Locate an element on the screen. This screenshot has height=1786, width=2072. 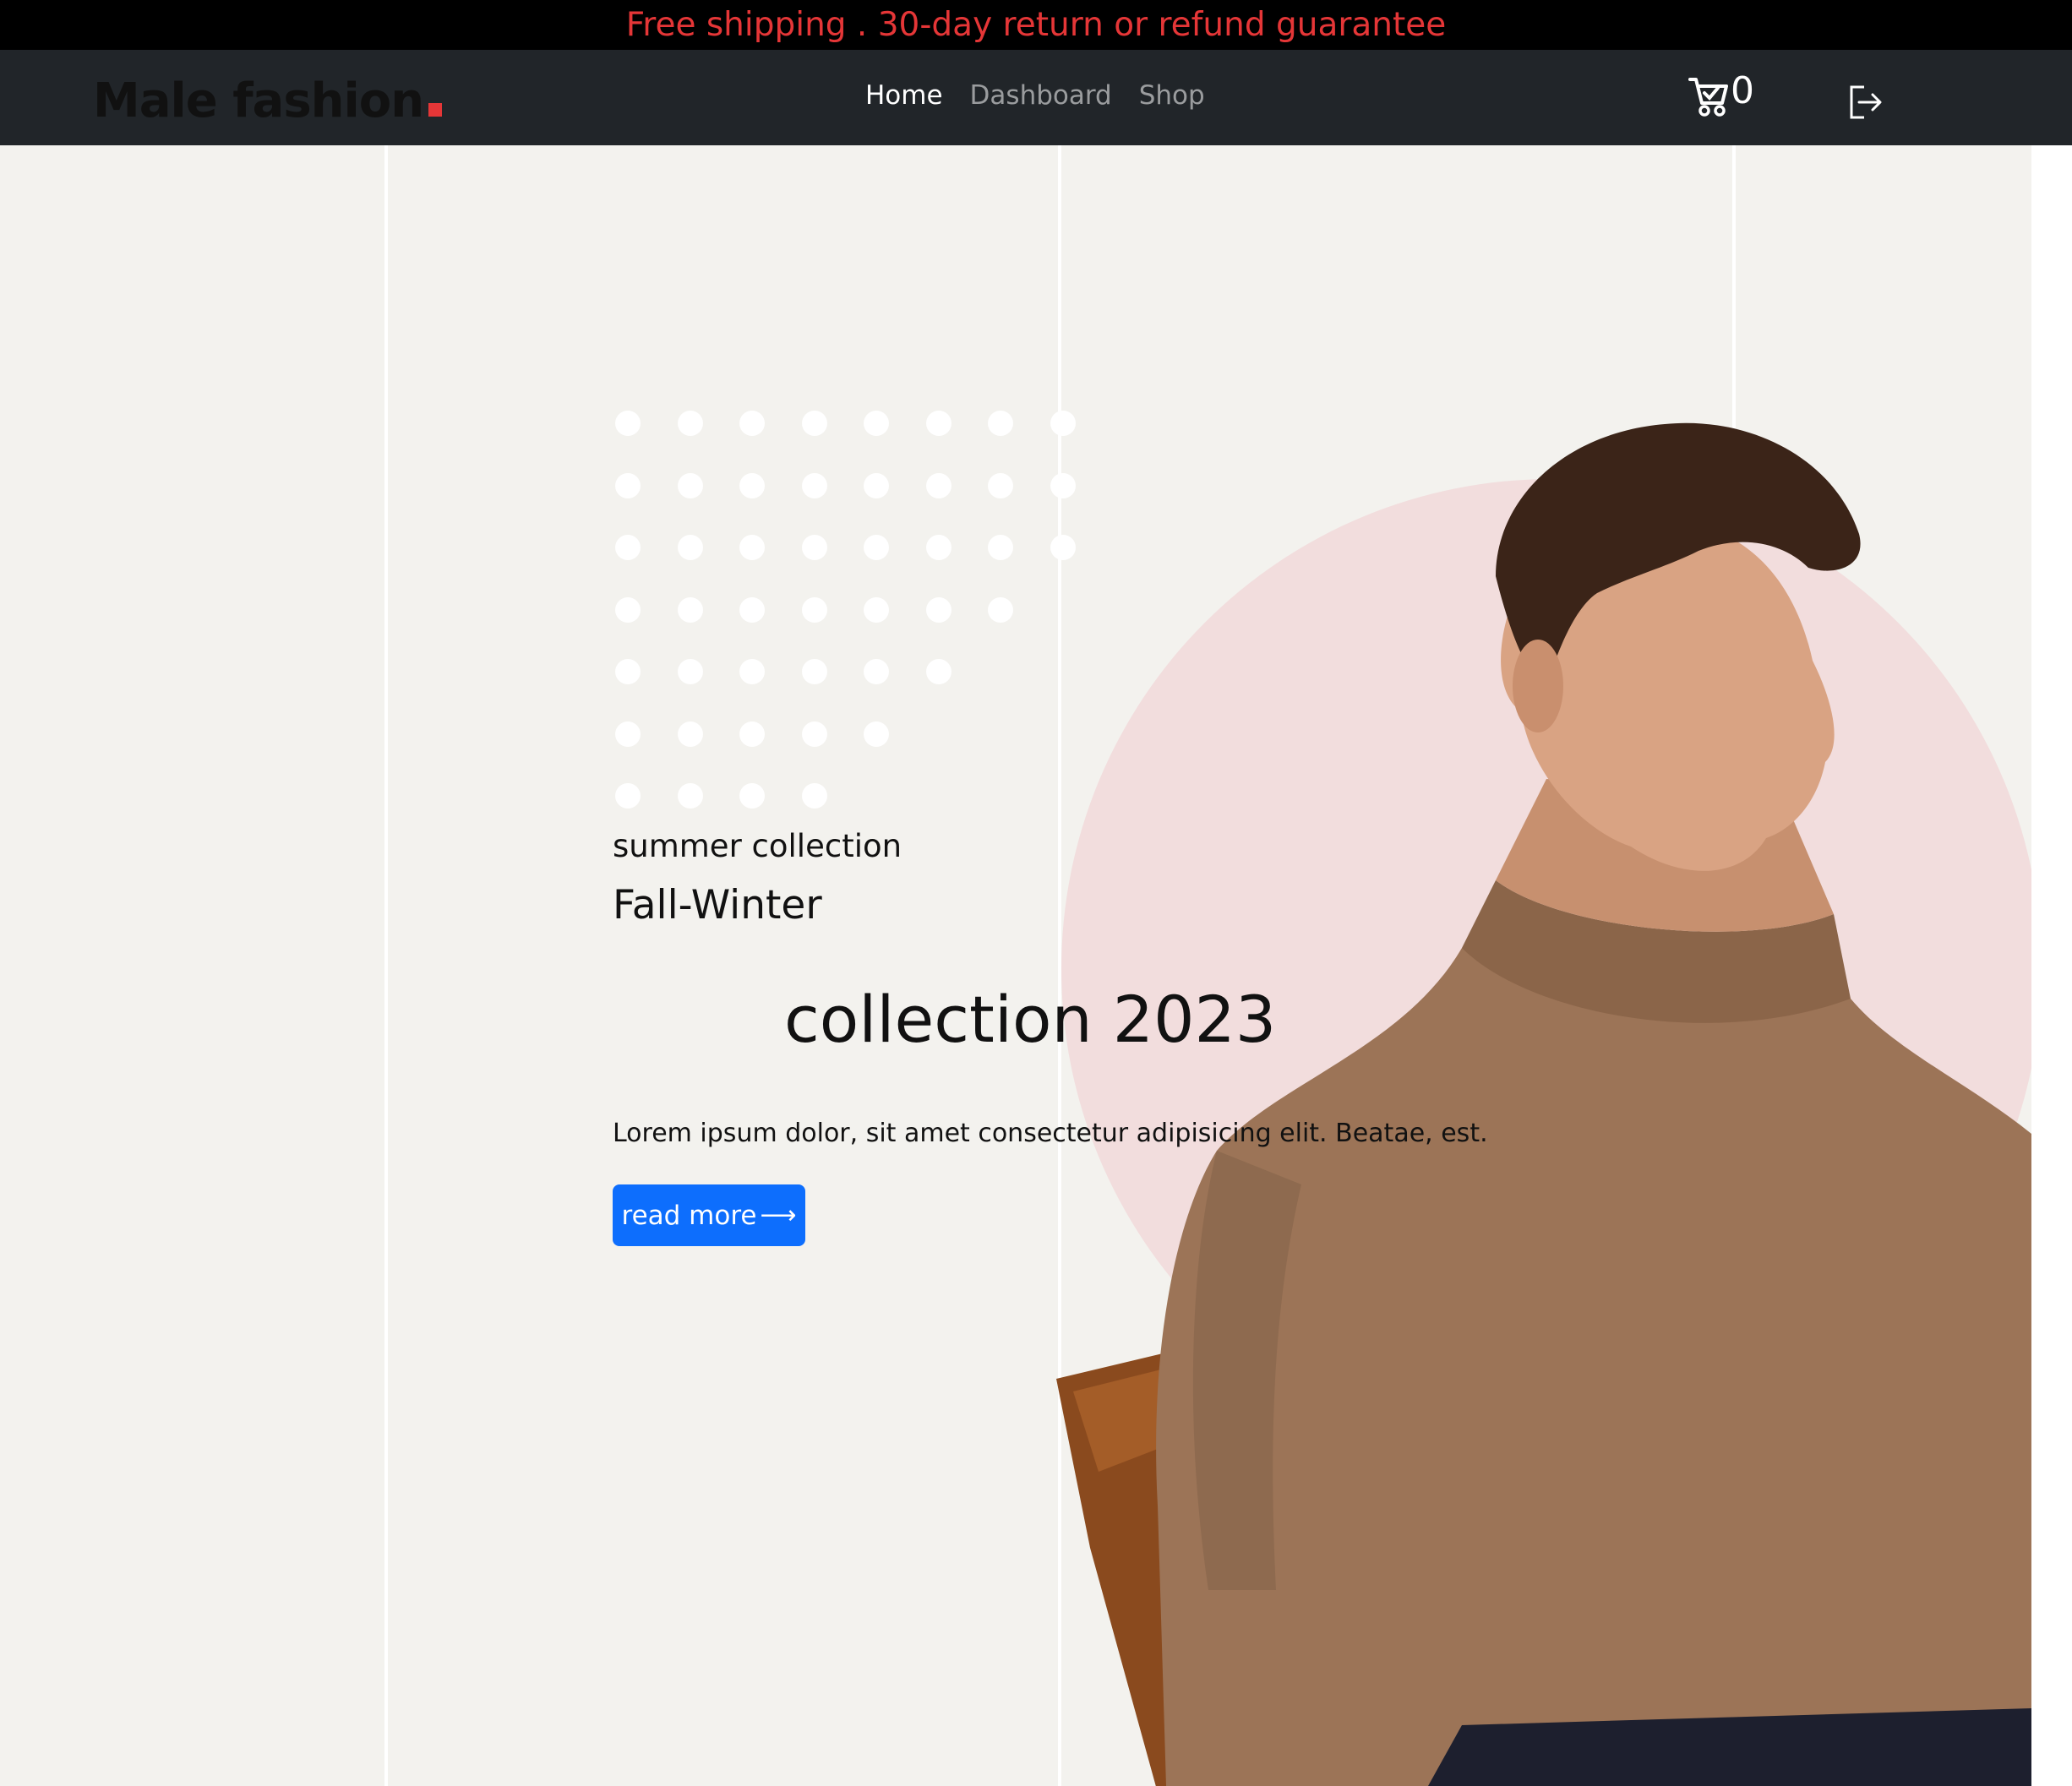
hero-title-line2: collection 2023 is located at coordinates (1030, 1019).